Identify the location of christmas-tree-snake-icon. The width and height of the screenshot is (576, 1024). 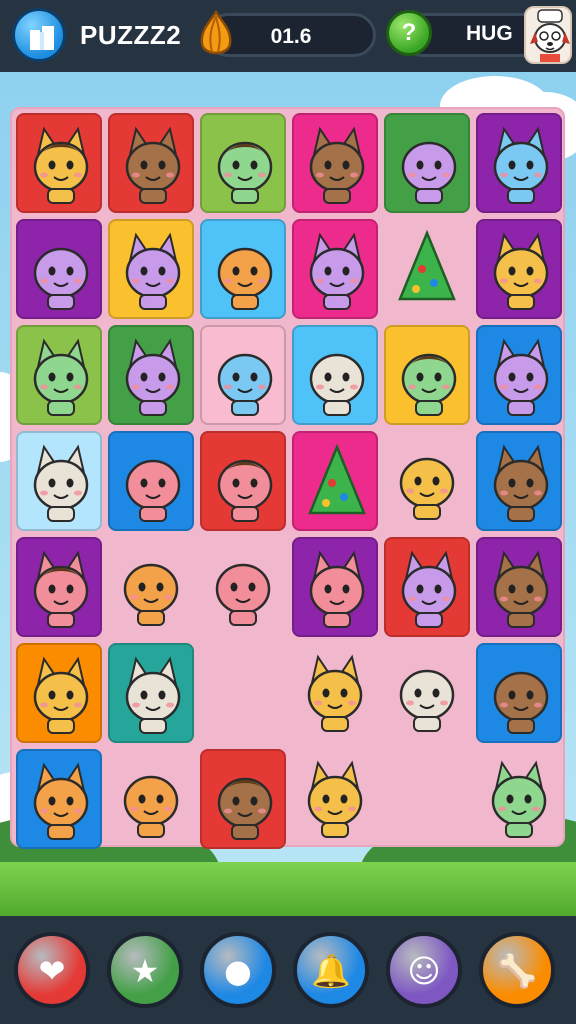
(337, 479).